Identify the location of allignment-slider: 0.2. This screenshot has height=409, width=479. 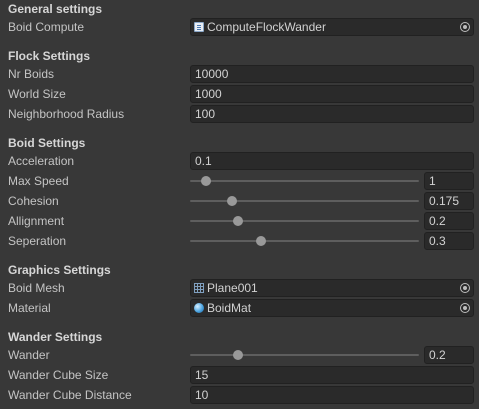
(332, 221).